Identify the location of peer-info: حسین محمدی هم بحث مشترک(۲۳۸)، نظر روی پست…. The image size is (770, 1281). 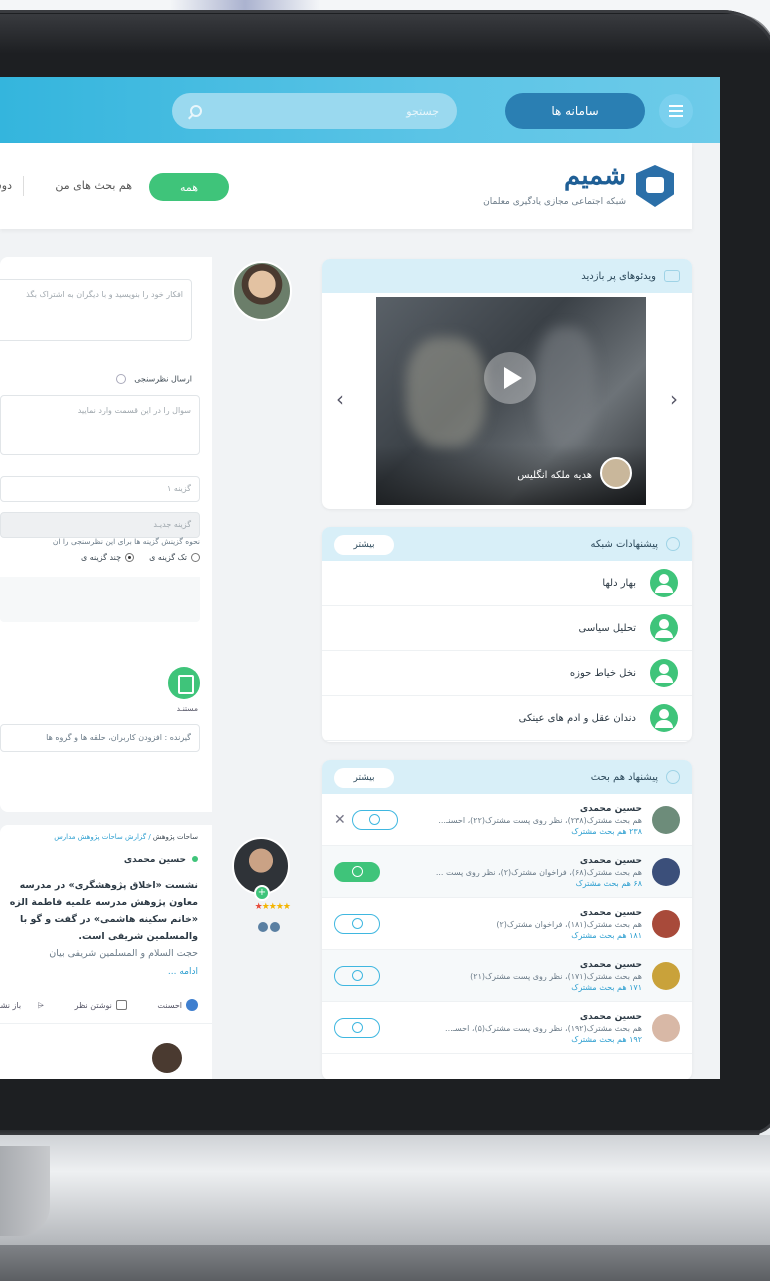
(525, 820).